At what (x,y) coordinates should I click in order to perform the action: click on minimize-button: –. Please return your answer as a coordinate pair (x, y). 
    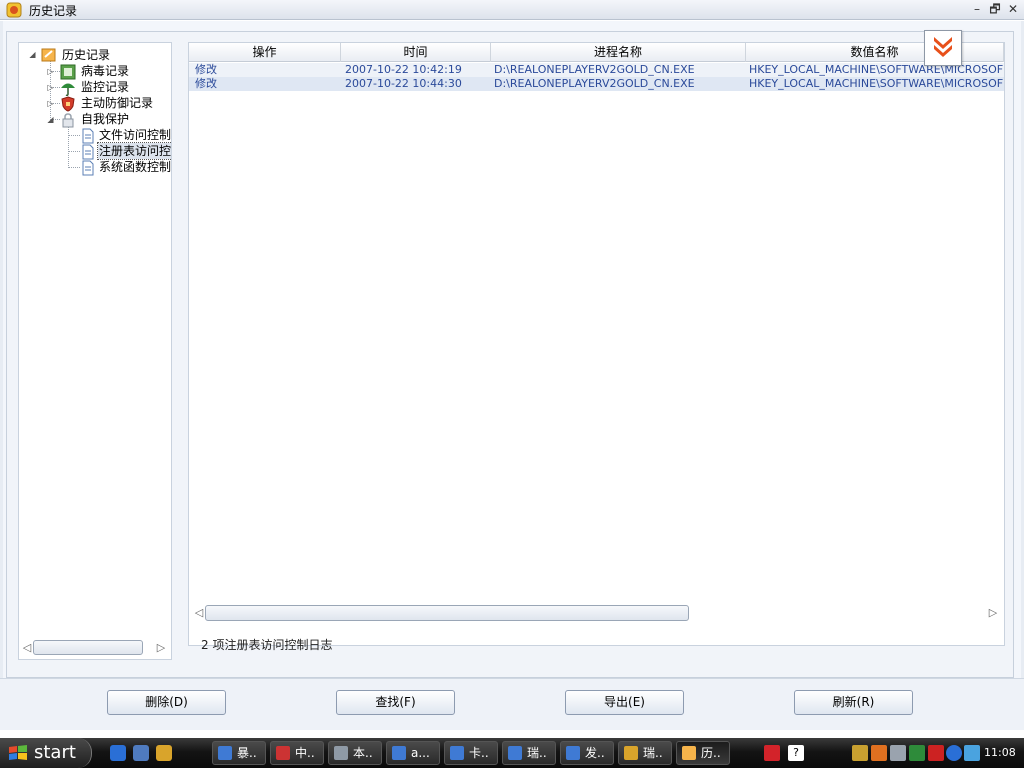
    Looking at the image, I should click on (977, 9).